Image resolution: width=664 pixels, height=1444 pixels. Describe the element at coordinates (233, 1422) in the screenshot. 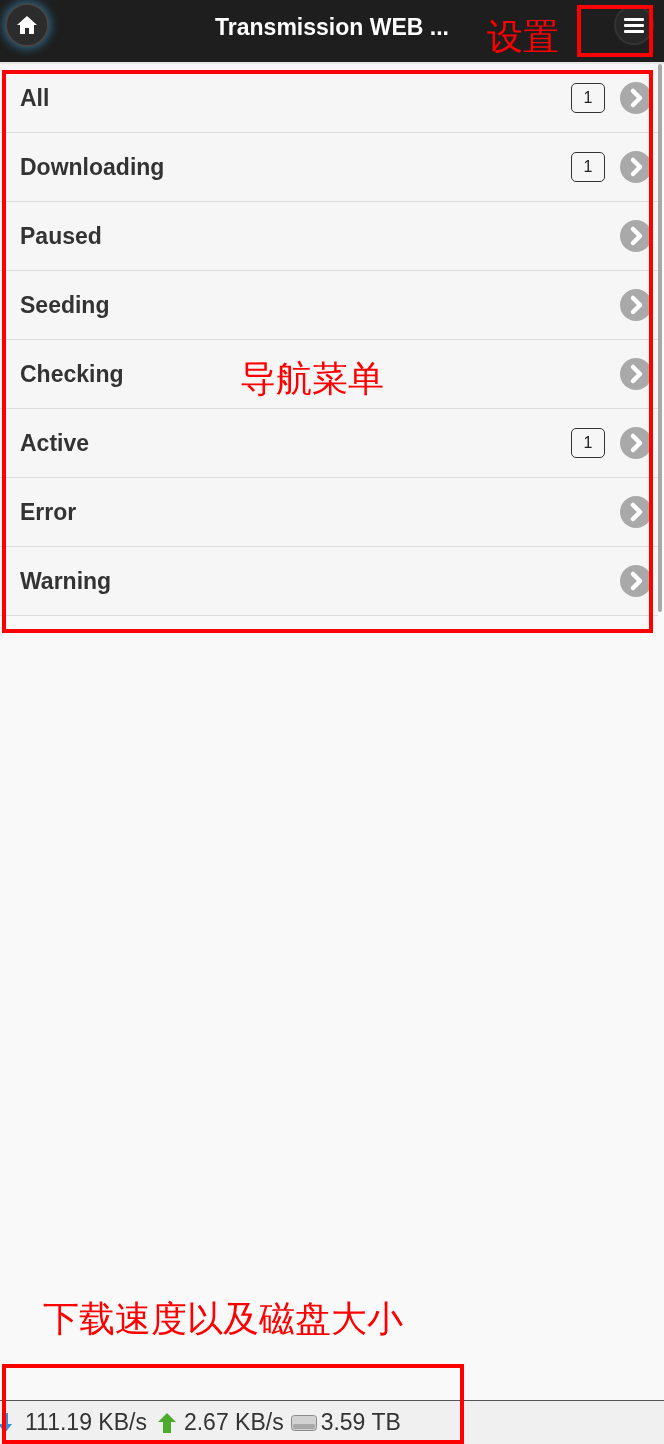

I see `upload-speed: 2.67 KB/s` at that location.